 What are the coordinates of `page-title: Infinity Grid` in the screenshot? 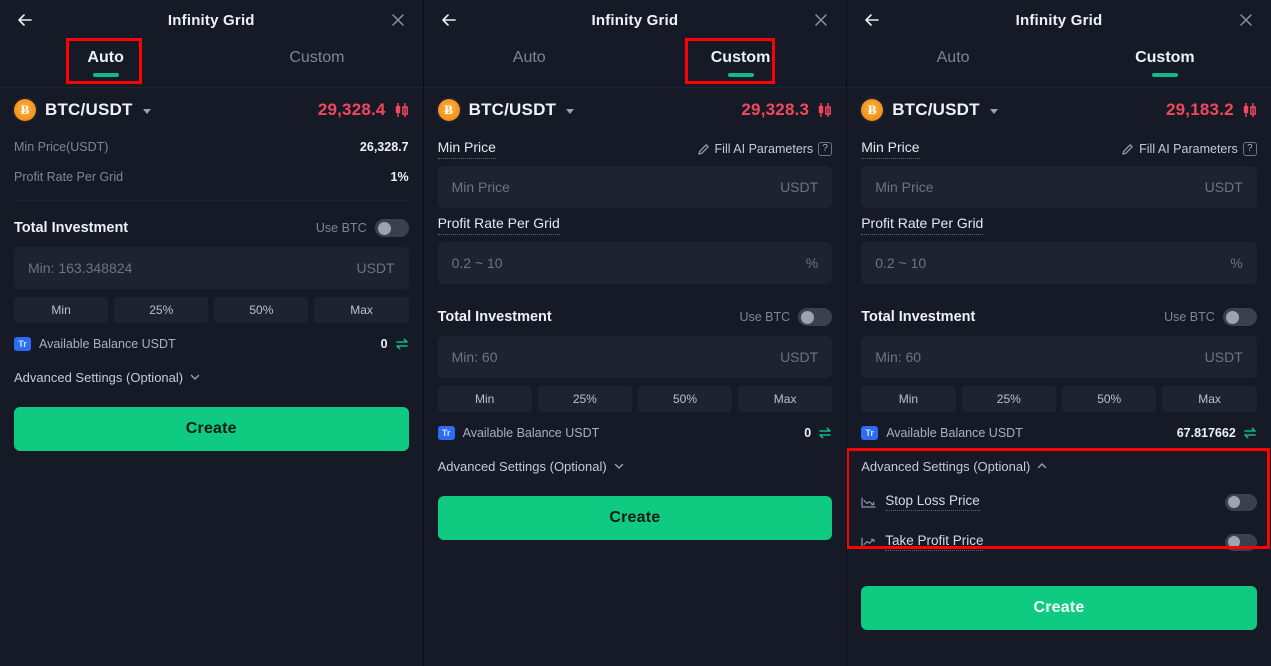 It's located at (1059, 20).